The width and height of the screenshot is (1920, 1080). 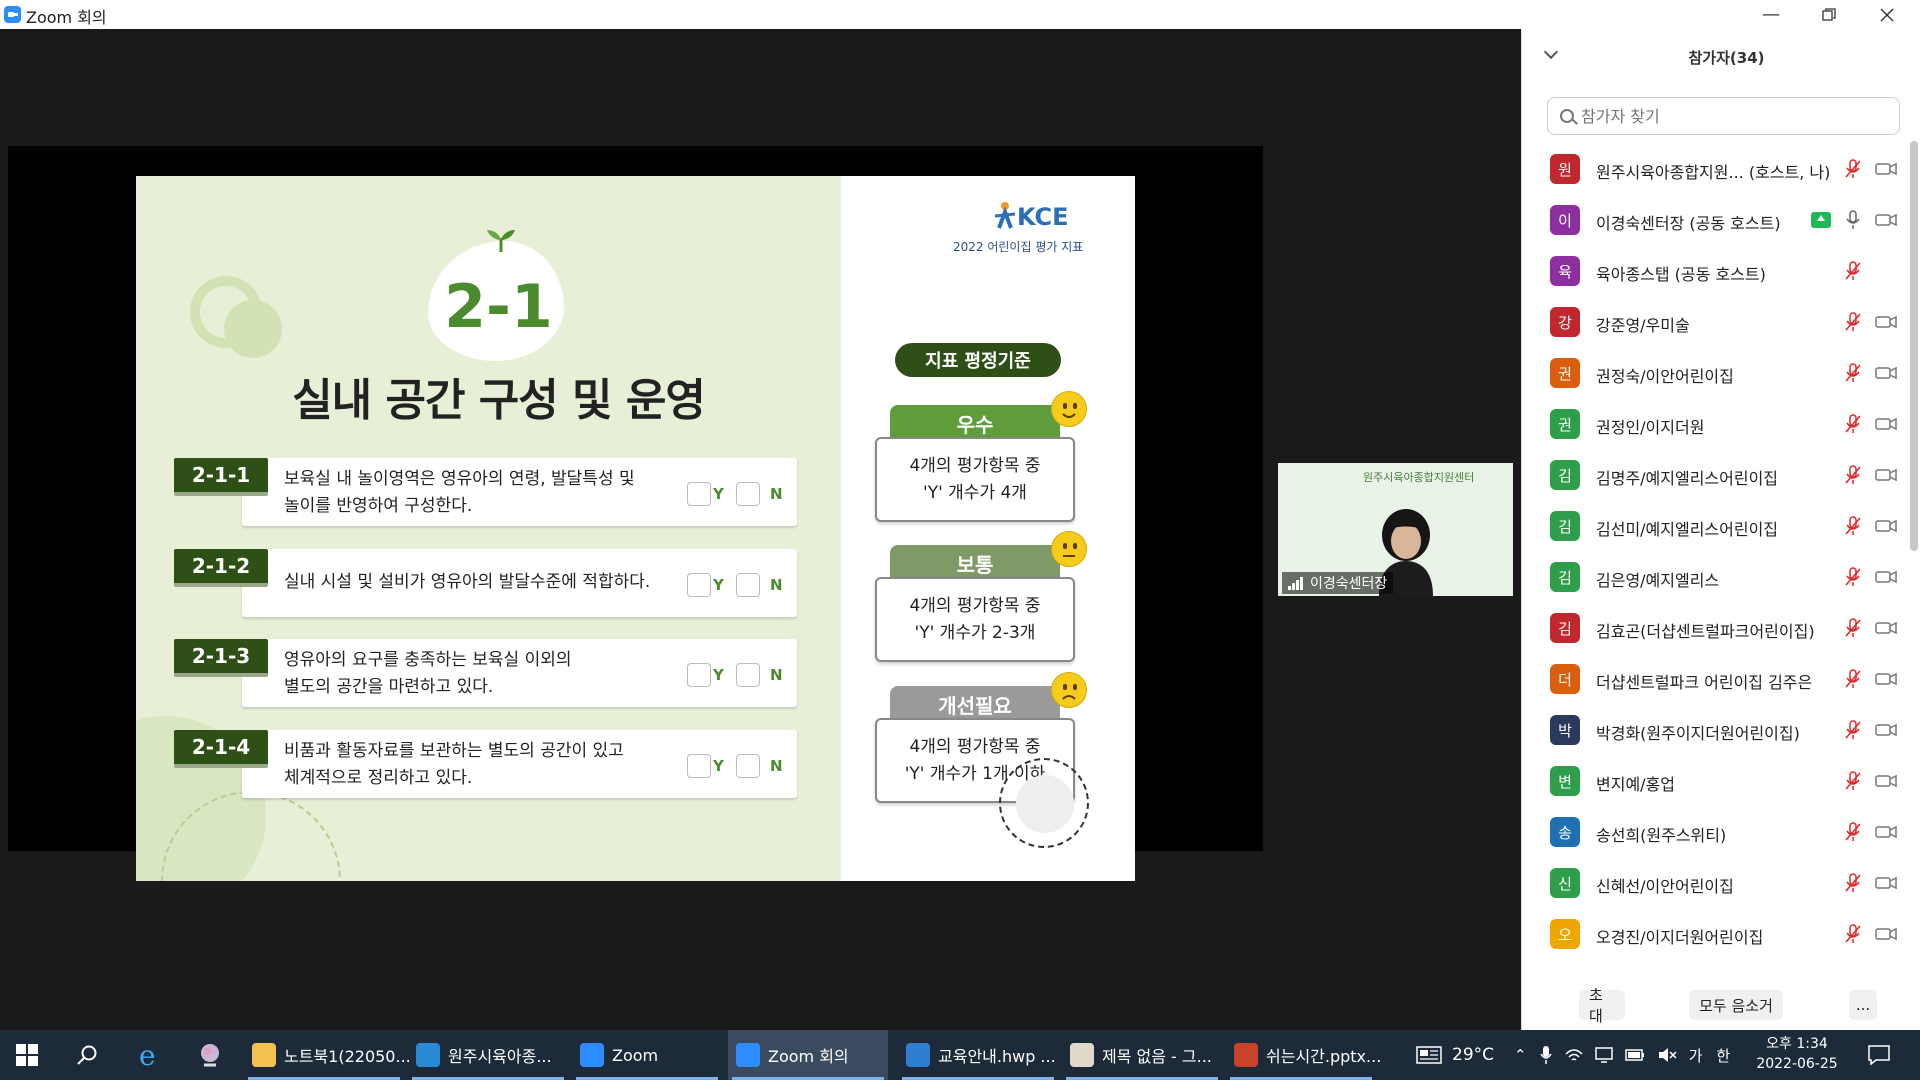 I want to click on notification-button, so click(x=1879, y=1055).